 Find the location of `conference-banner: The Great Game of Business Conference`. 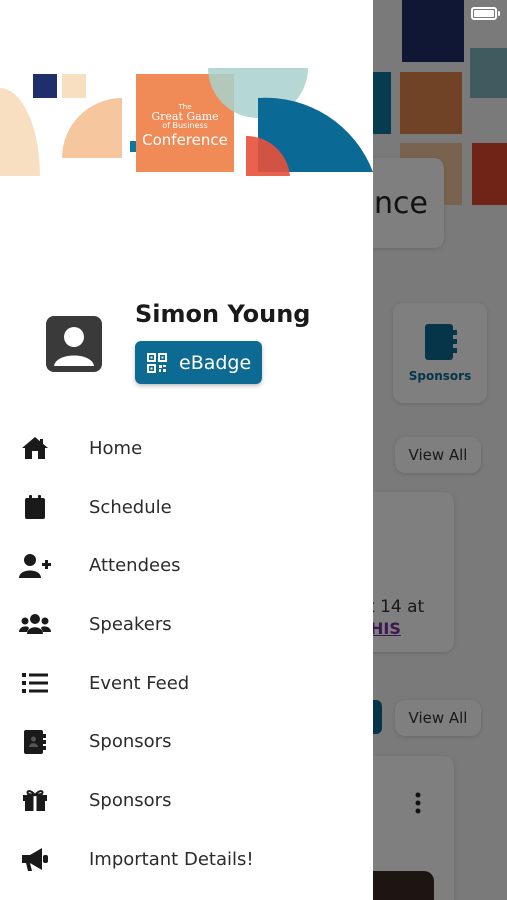

conference-banner: The Great Game of Business Conference is located at coordinates (186, 90).